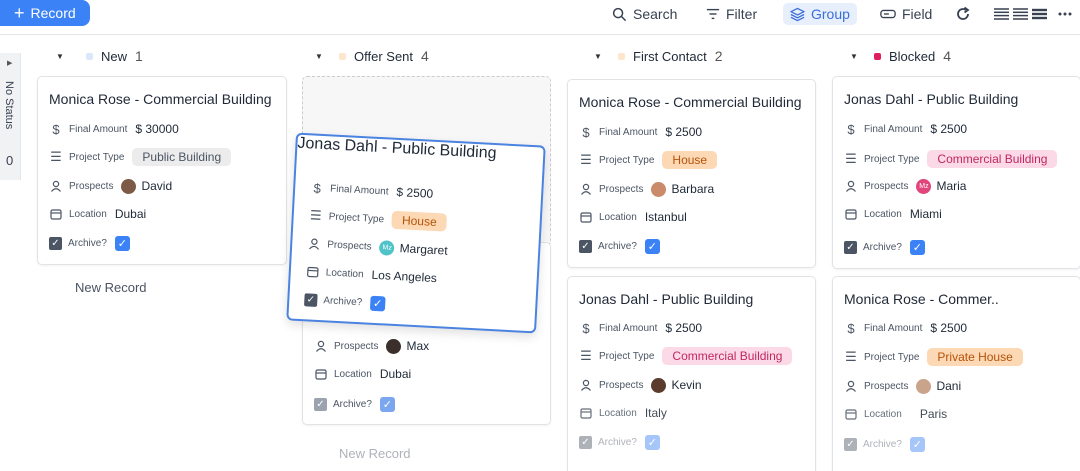 Image resolution: width=1080 pixels, height=471 pixels. What do you see at coordinates (1020, 14) in the screenshot?
I see `row-density-toggle` at bounding box center [1020, 14].